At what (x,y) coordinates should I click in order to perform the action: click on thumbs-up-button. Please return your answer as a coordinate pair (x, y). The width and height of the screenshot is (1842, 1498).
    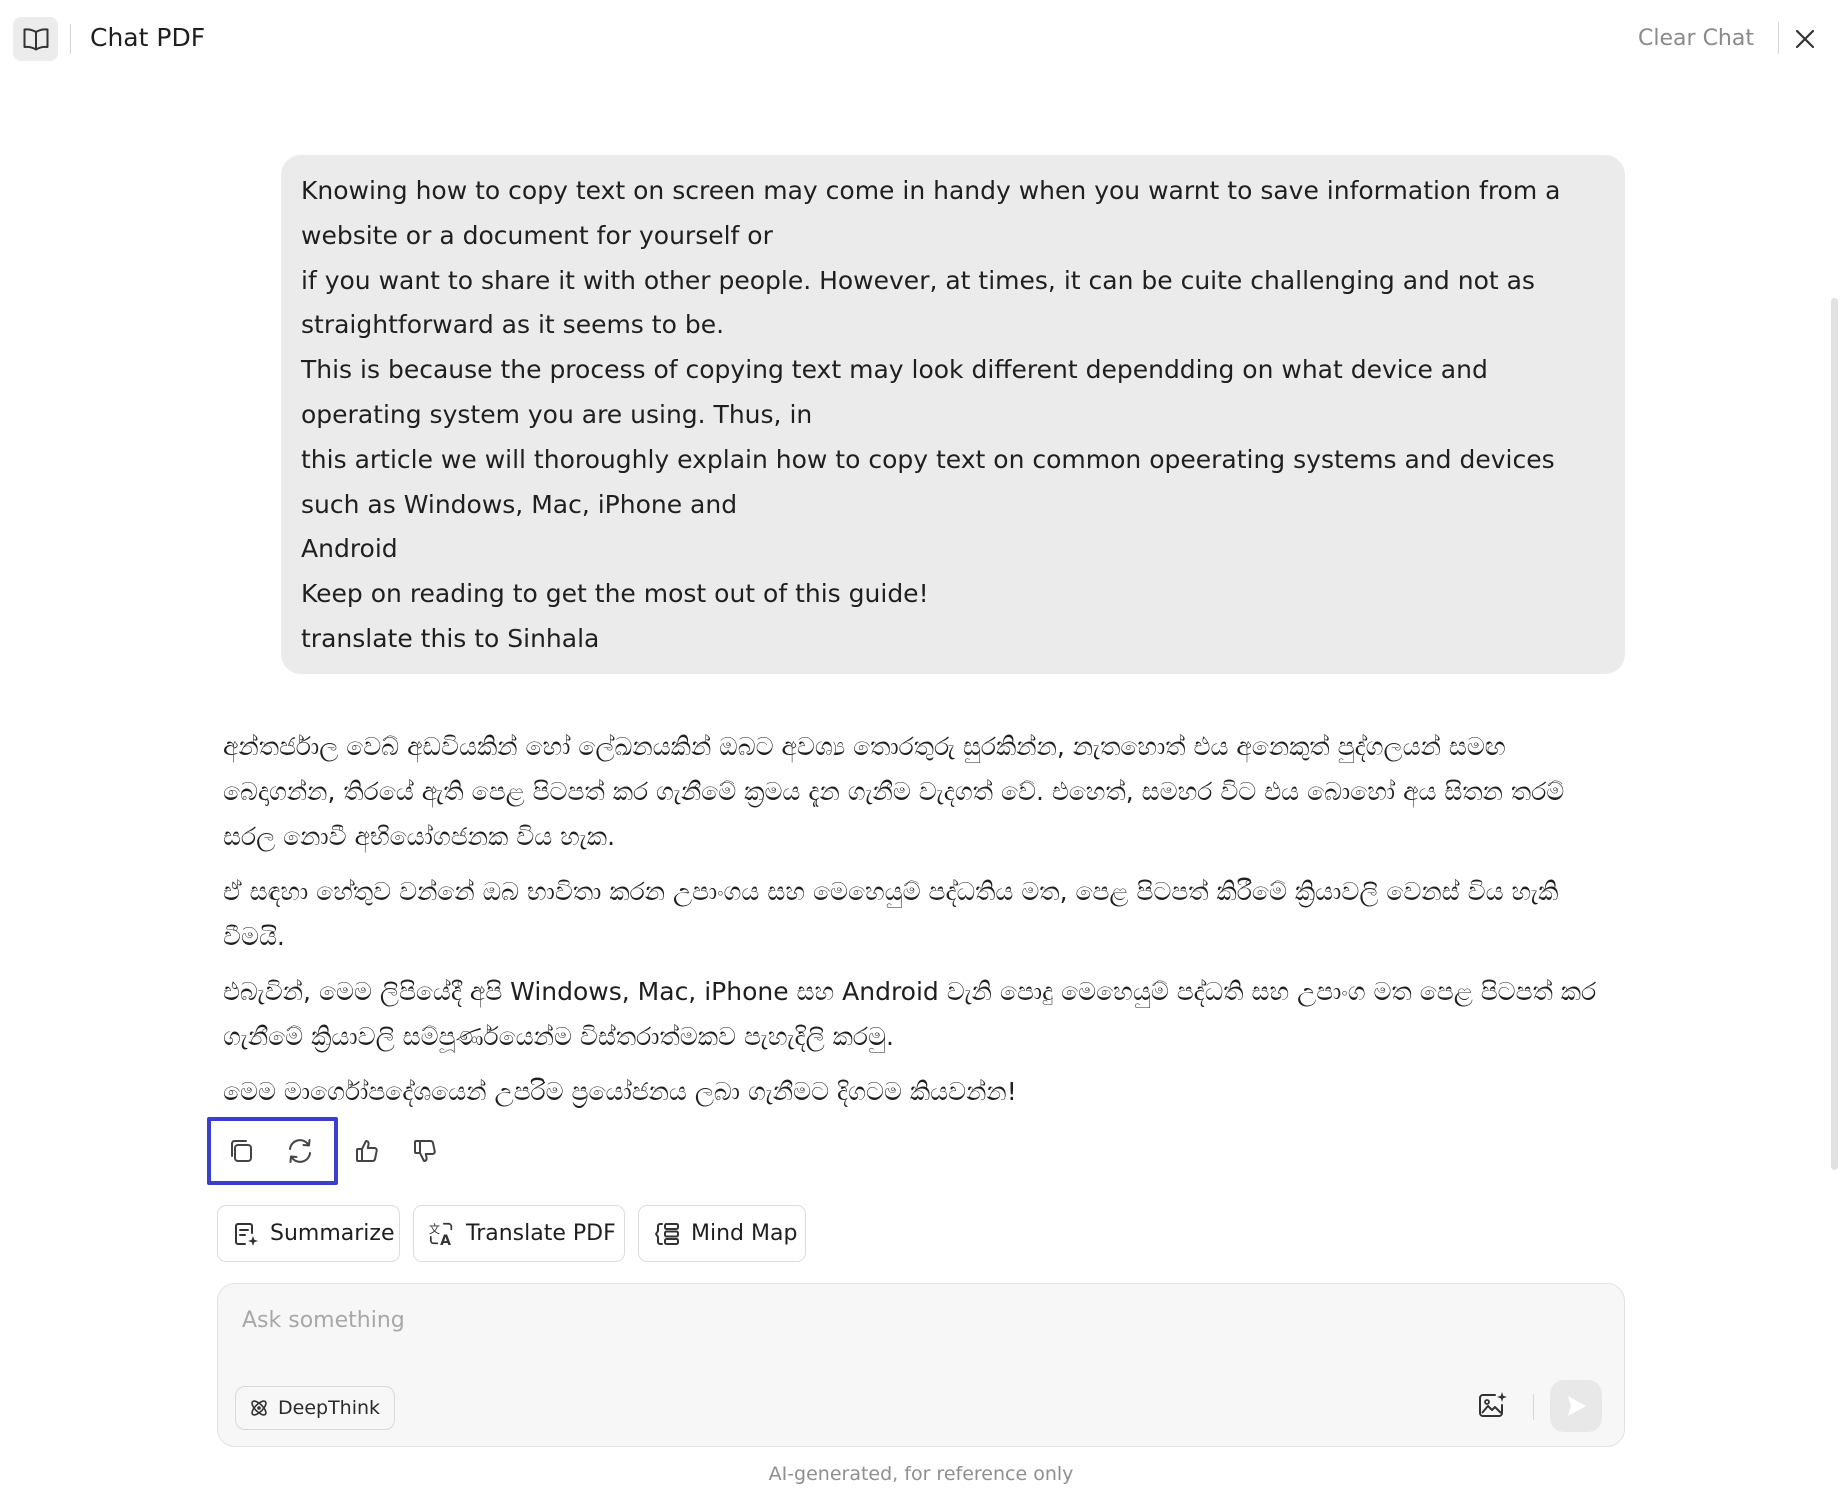
    Looking at the image, I should click on (367, 1151).